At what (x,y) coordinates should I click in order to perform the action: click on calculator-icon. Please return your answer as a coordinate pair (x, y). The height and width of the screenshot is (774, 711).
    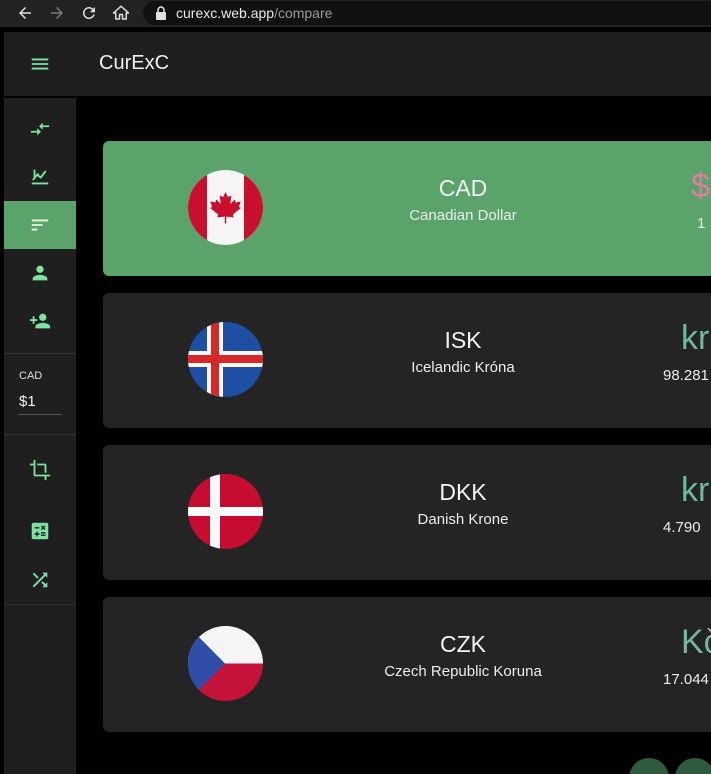
    Looking at the image, I should click on (40, 531).